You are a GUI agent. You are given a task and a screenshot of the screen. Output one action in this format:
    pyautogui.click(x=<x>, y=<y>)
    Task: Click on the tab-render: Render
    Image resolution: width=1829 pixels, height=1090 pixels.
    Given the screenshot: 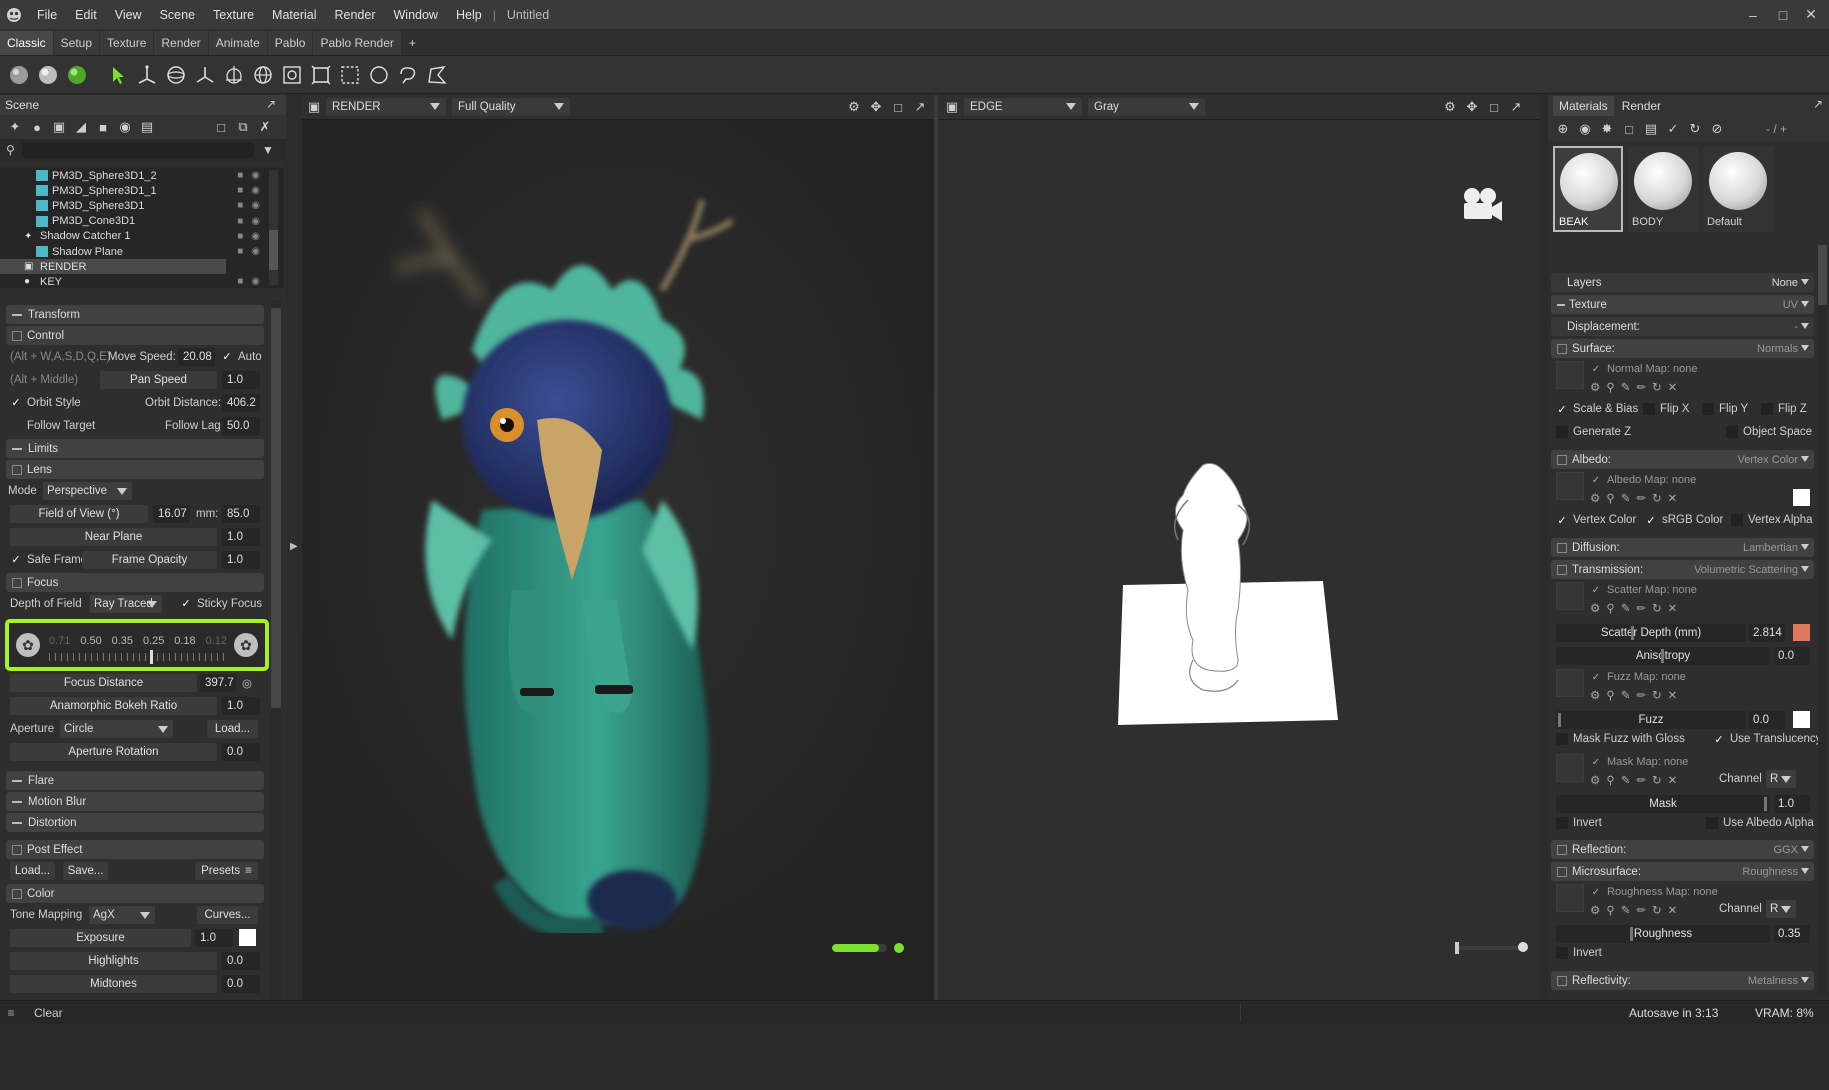 What is the action you would take?
    pyautogui.click(x=181, y=43)
    